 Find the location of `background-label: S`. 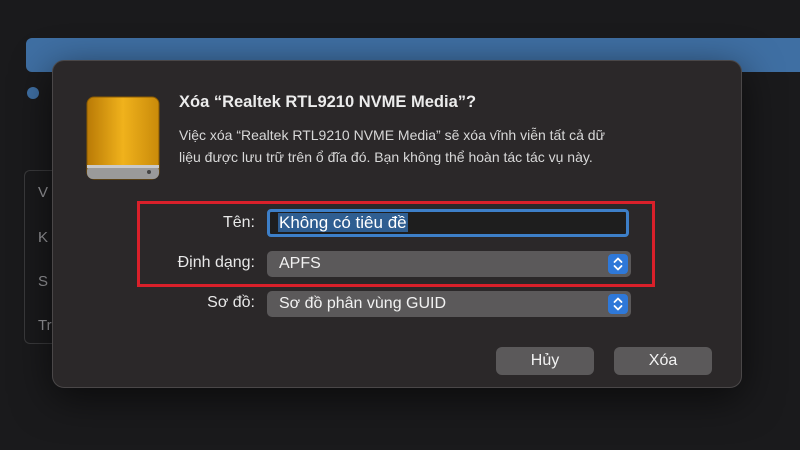

background-label: S is located at coordinates (43, 281).